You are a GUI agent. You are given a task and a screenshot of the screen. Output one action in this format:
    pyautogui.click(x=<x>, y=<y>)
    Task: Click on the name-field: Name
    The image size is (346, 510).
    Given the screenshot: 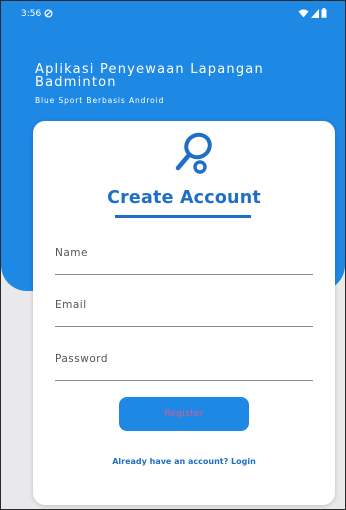 What is the action you would take?
    pyautogui.click(x=184, y=258)
    